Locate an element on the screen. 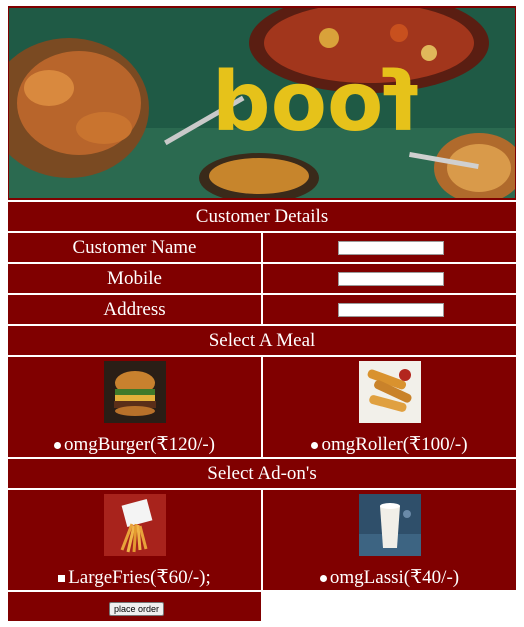 Image resolution: width=524 pixels, height=627 pixels. lassi-label: omgLassi(₹40/-) is located at coordinates (394, 577).